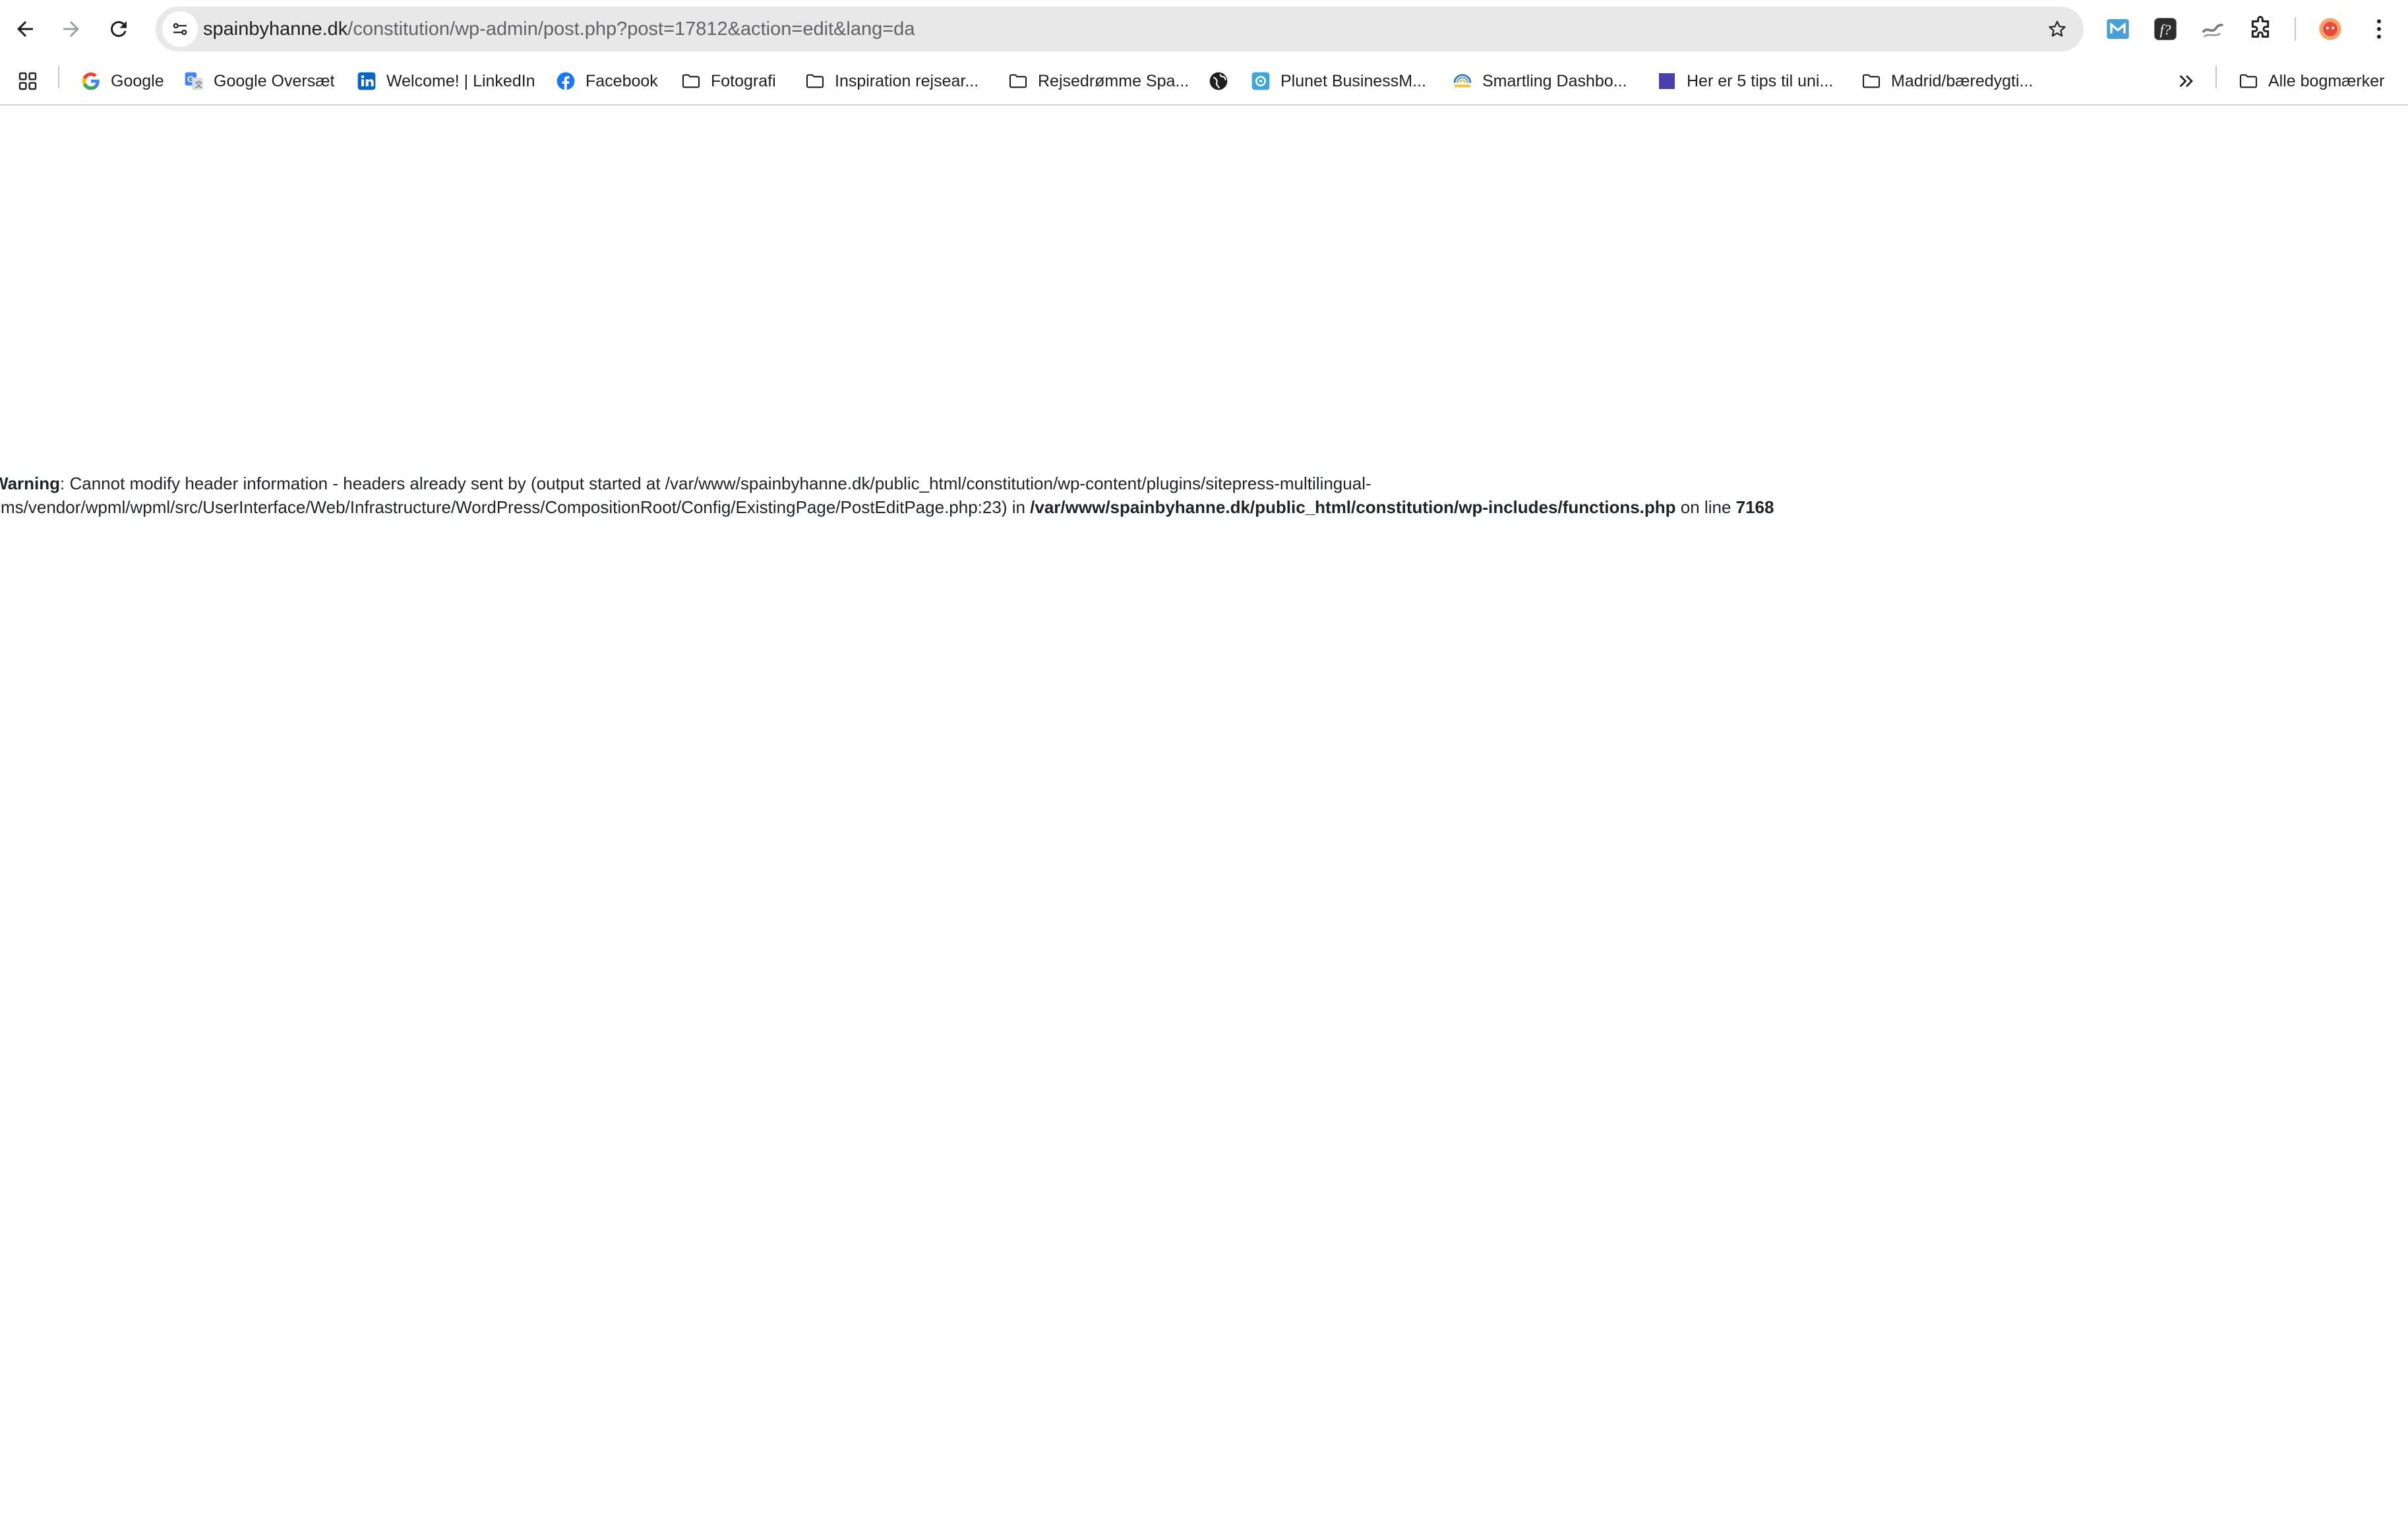 This screenshot has height=1534, width=2408. I want to click on chevron-double-right-icon, so click(2186, 81).